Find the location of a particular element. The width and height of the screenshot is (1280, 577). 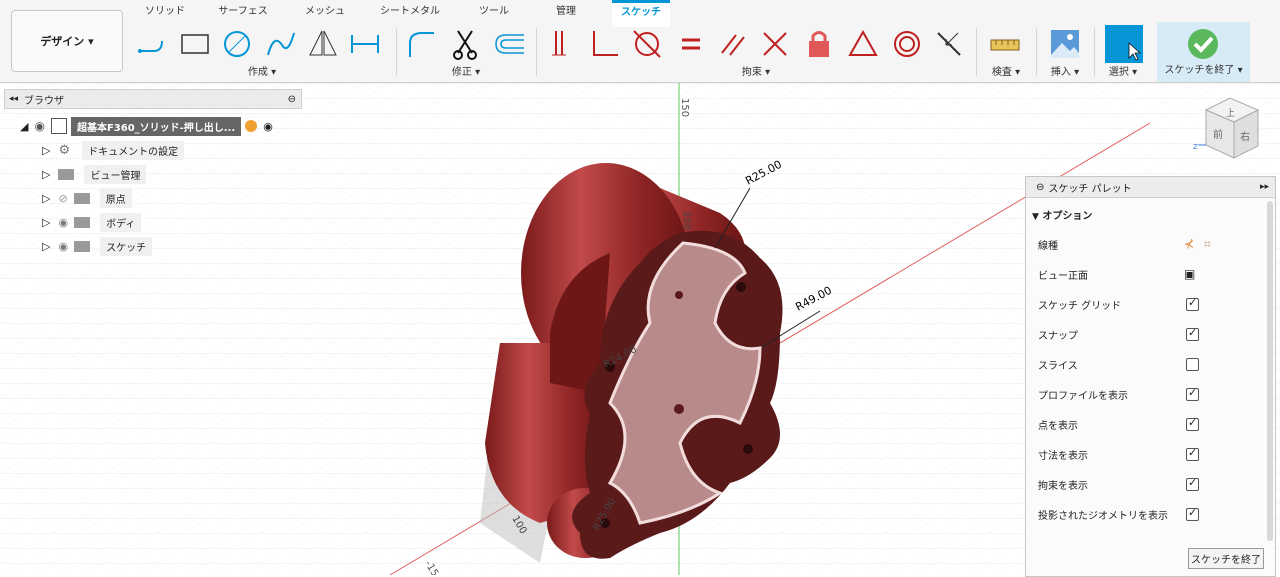

fix-constraint-icon is located at coordinates (819, 44).